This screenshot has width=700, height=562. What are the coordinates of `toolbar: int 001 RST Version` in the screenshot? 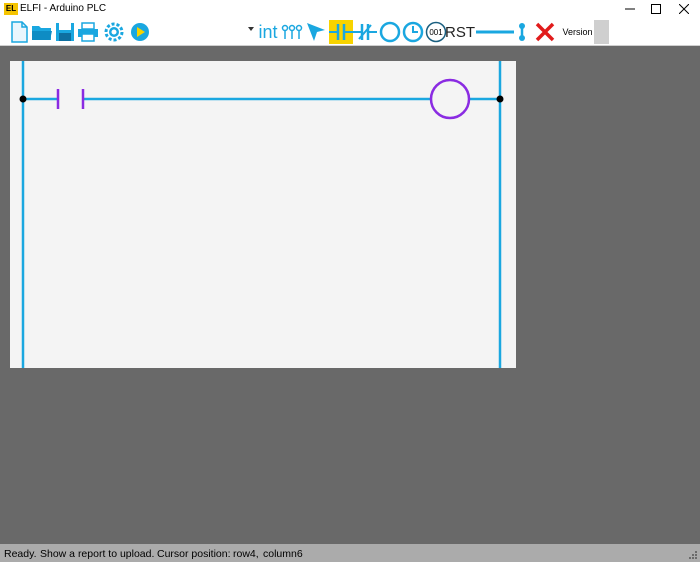 It's located at (350, 32).